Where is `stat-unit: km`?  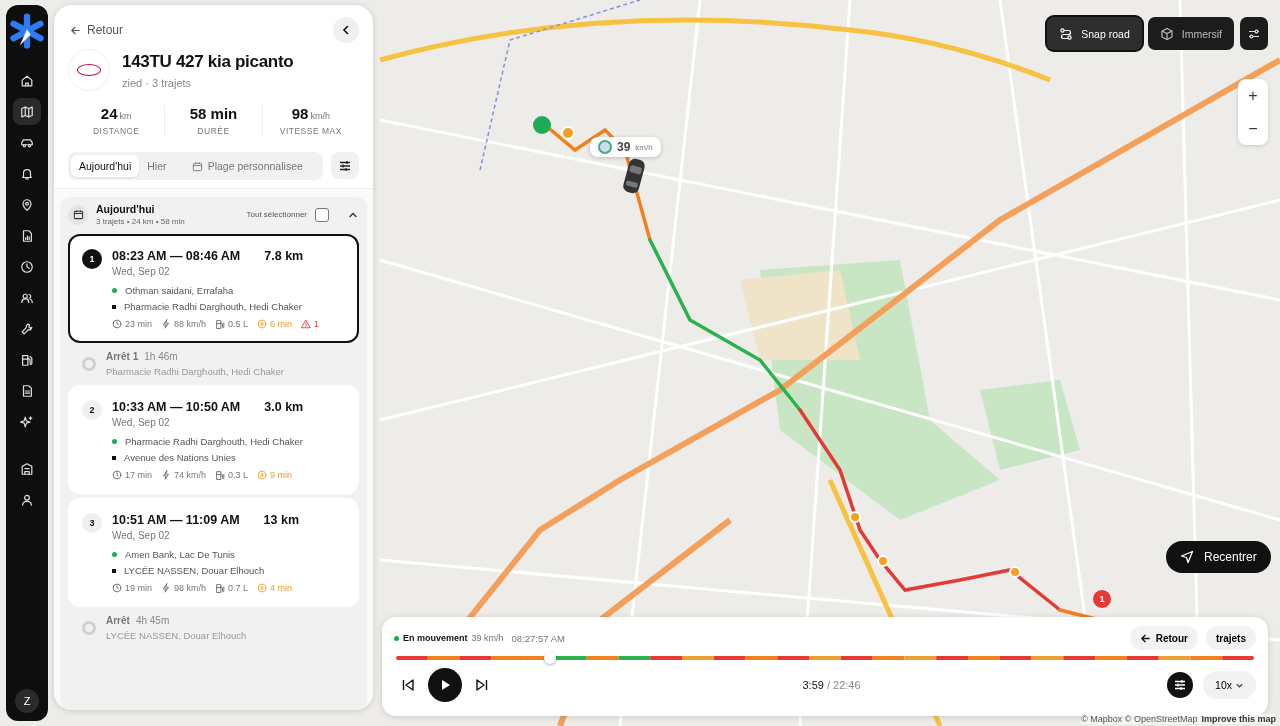 stat-unit: km is located at coordinates (125, 116).